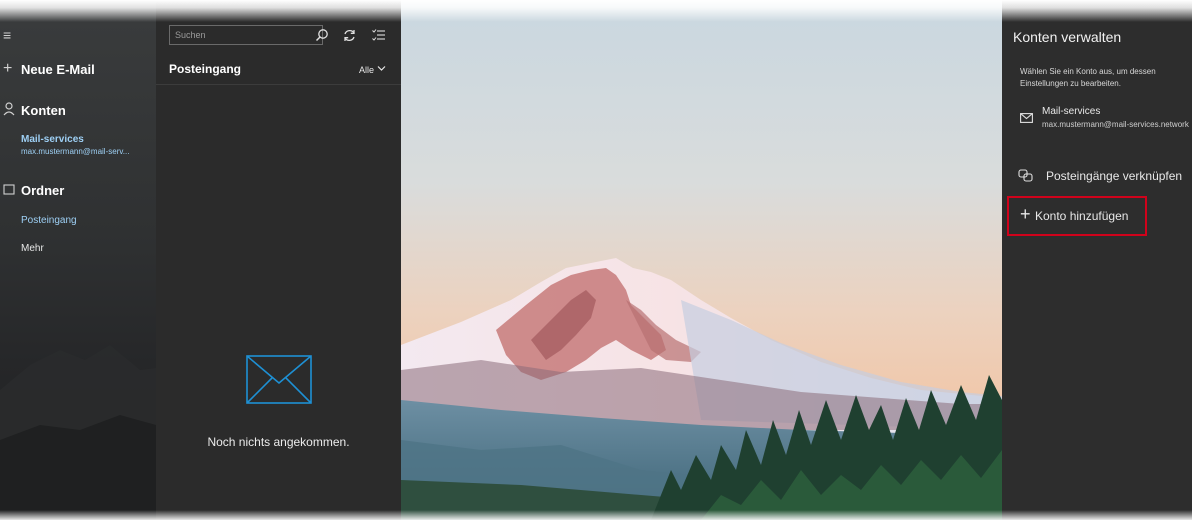  What do you see at coordinates (205, 69) in the screenshot?
I see `list-title: Posteingang` at bounding box center [205, 69].